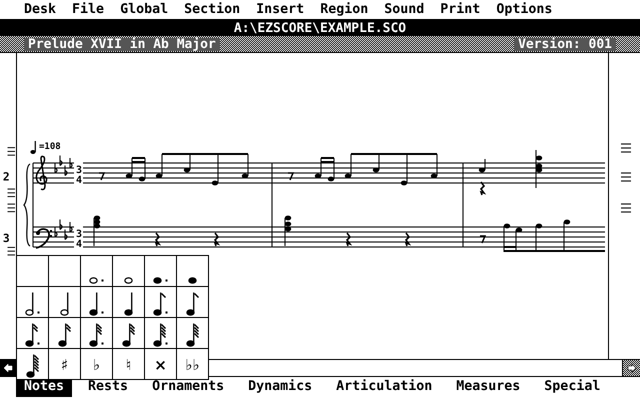 Image resolution: width=640 pixels, height=400 pixels. I want to click on palette-button: ♭, so click(97, 364).